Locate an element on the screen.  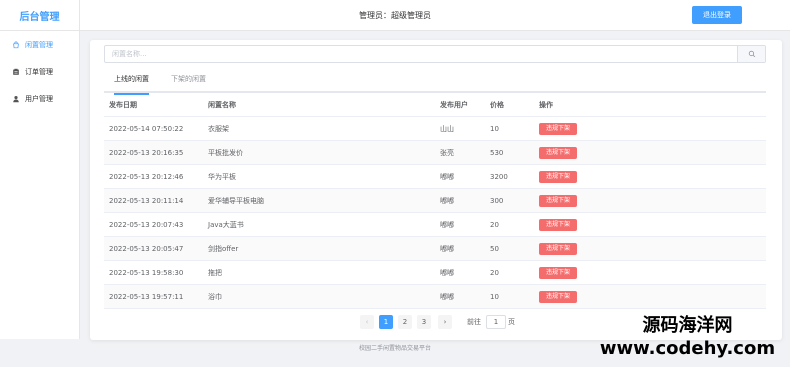
table-row: 2022-05-13 20:11:14 爱华辅导平板电脑 嘟嘟 300 违规下架 is located at coordinates (435, 201).